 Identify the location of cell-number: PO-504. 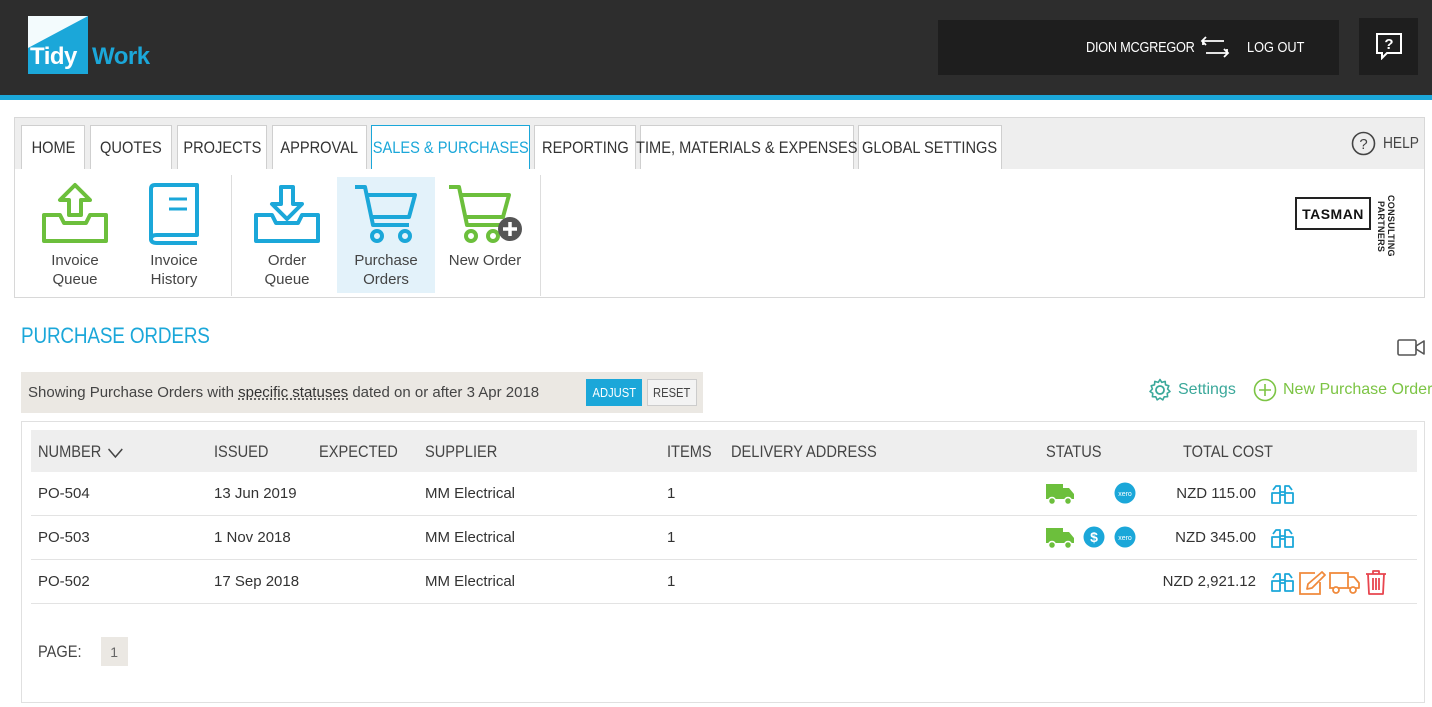
(64, 493).